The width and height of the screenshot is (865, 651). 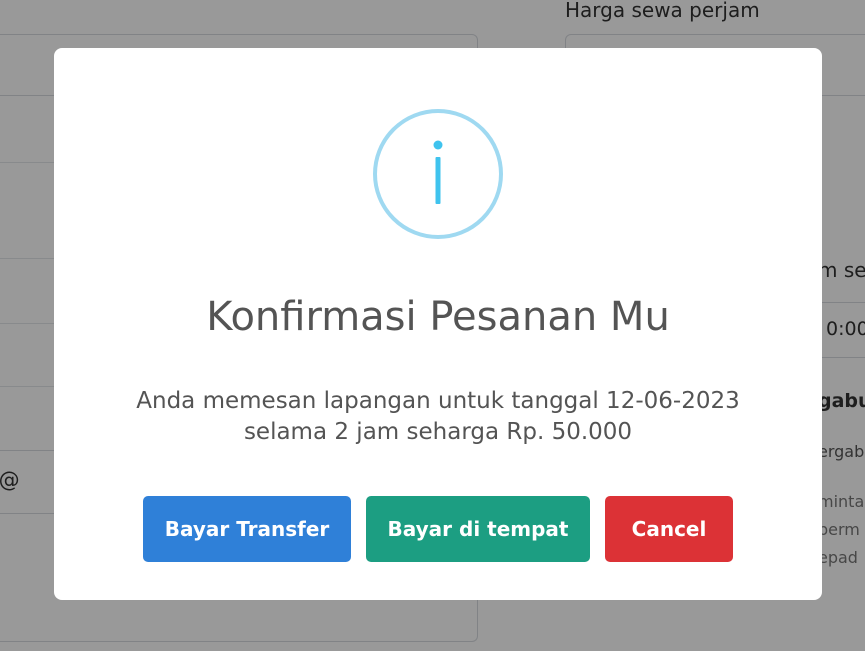 I want to click on dialog-message-line: selama 2 jam seharga Rp. 50.000, so click(x=438, y=432).